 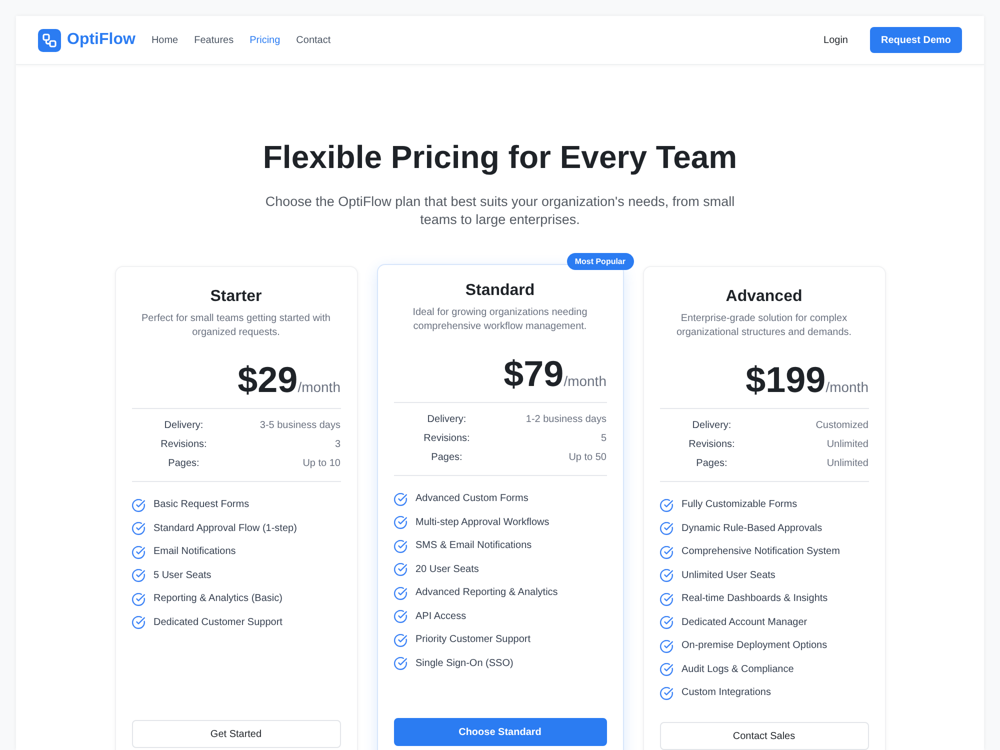 What do you see at coordinates (745, 623) in the screenshot?
I see `feature-text: Dedicated Account Manager` at bounding box center [745, 623].